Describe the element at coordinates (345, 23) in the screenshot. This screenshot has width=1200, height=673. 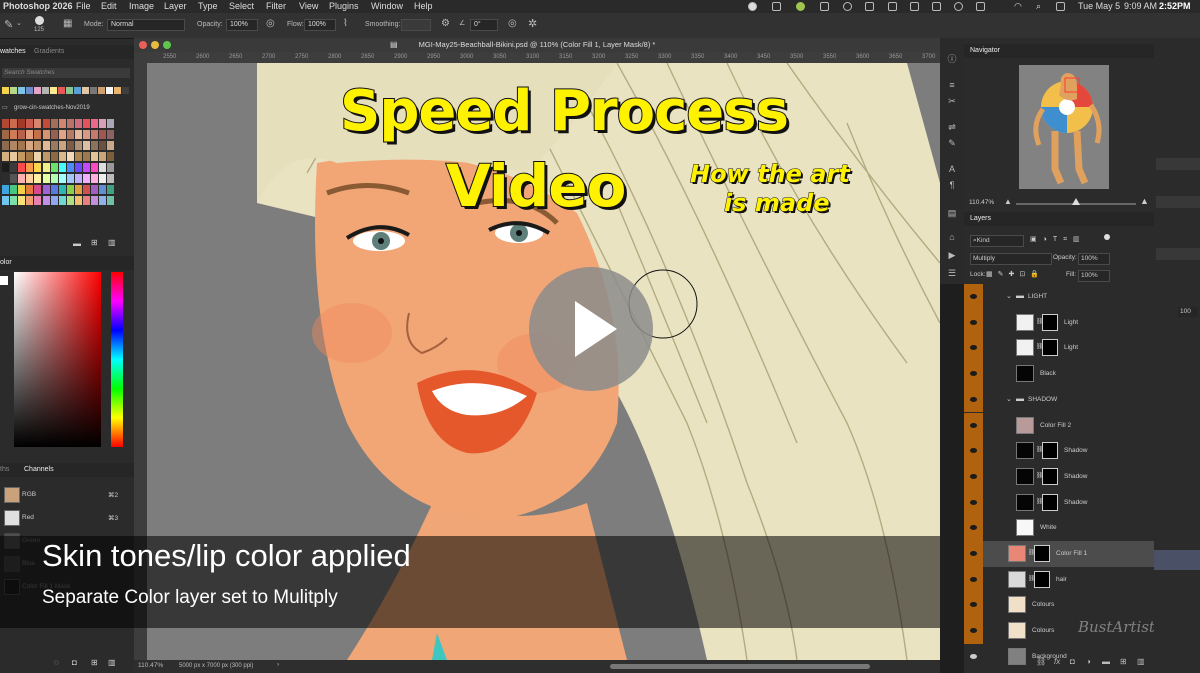
I see `airbrush-icon: ⌇` at that location.